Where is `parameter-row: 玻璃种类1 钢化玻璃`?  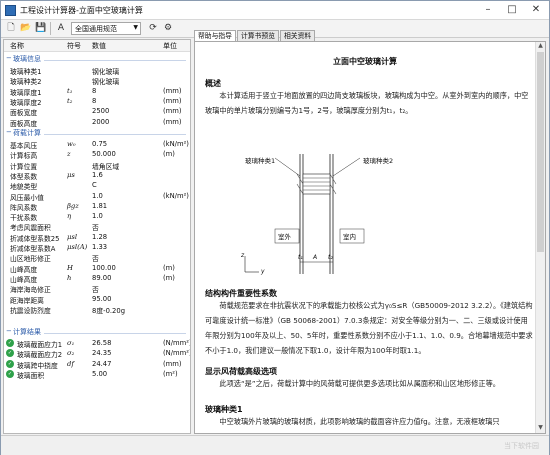 parameter-row: 玻璃种类1 钢化玻璃 is located at coordinates (97, 71).